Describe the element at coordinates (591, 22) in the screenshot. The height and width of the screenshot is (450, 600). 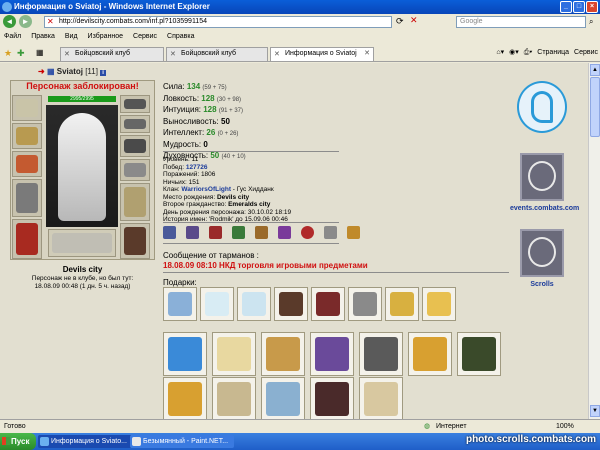
I see `search-icon: ⌕` at that location.